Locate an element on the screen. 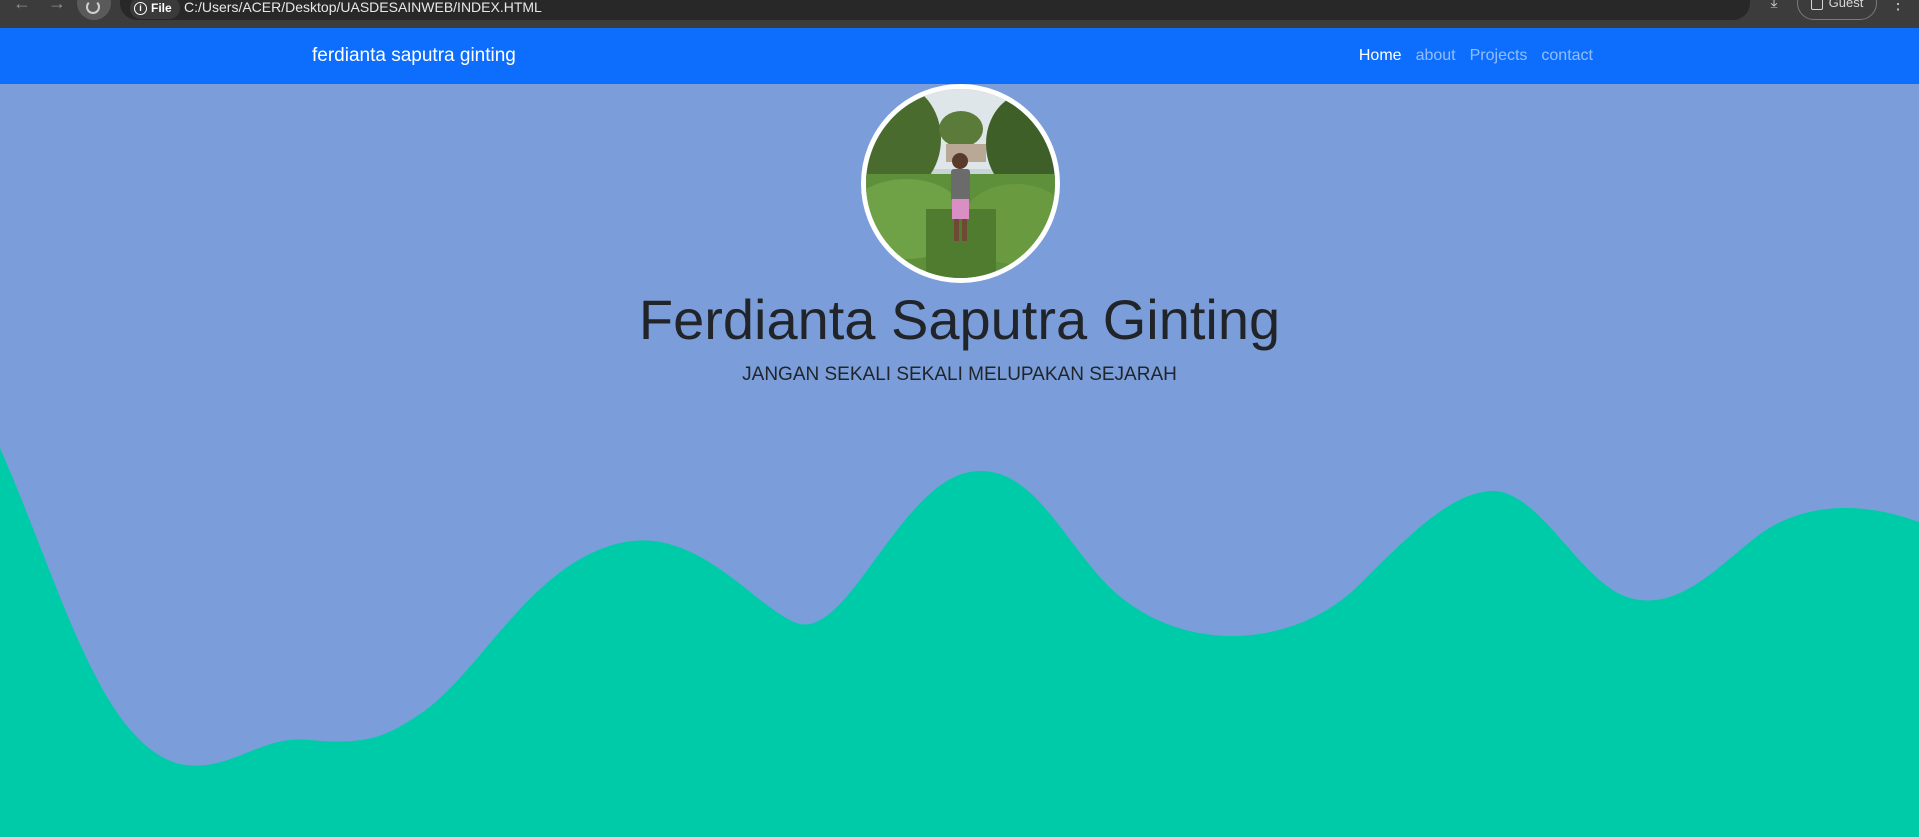 The width and height of the screenshot is (1919, 837). site-info-chip: i File is located at coordinates (155, 9).